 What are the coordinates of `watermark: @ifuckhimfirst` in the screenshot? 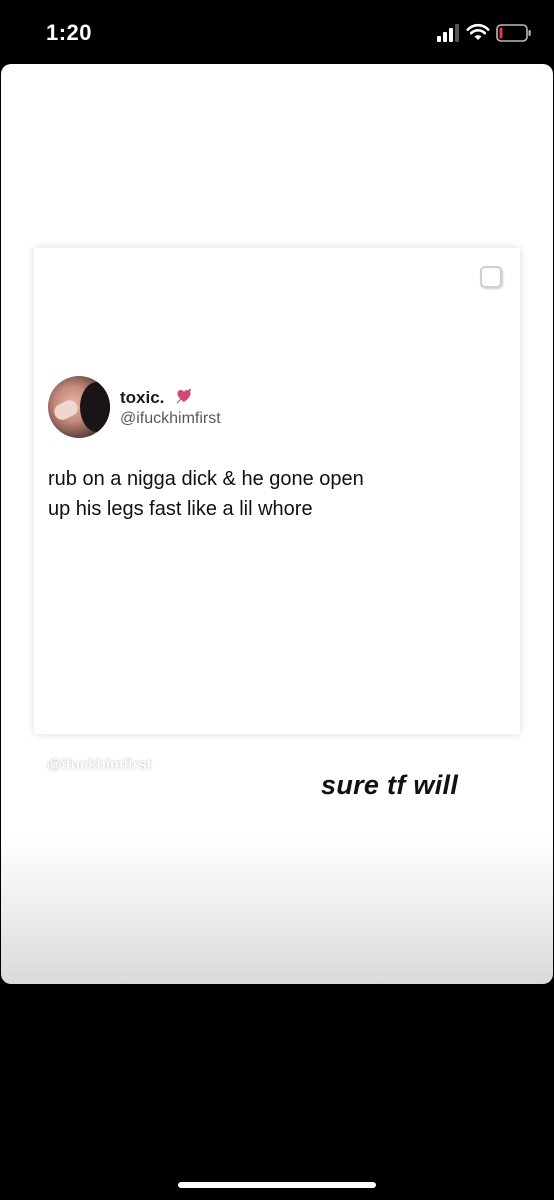 It's located at (99, 764).